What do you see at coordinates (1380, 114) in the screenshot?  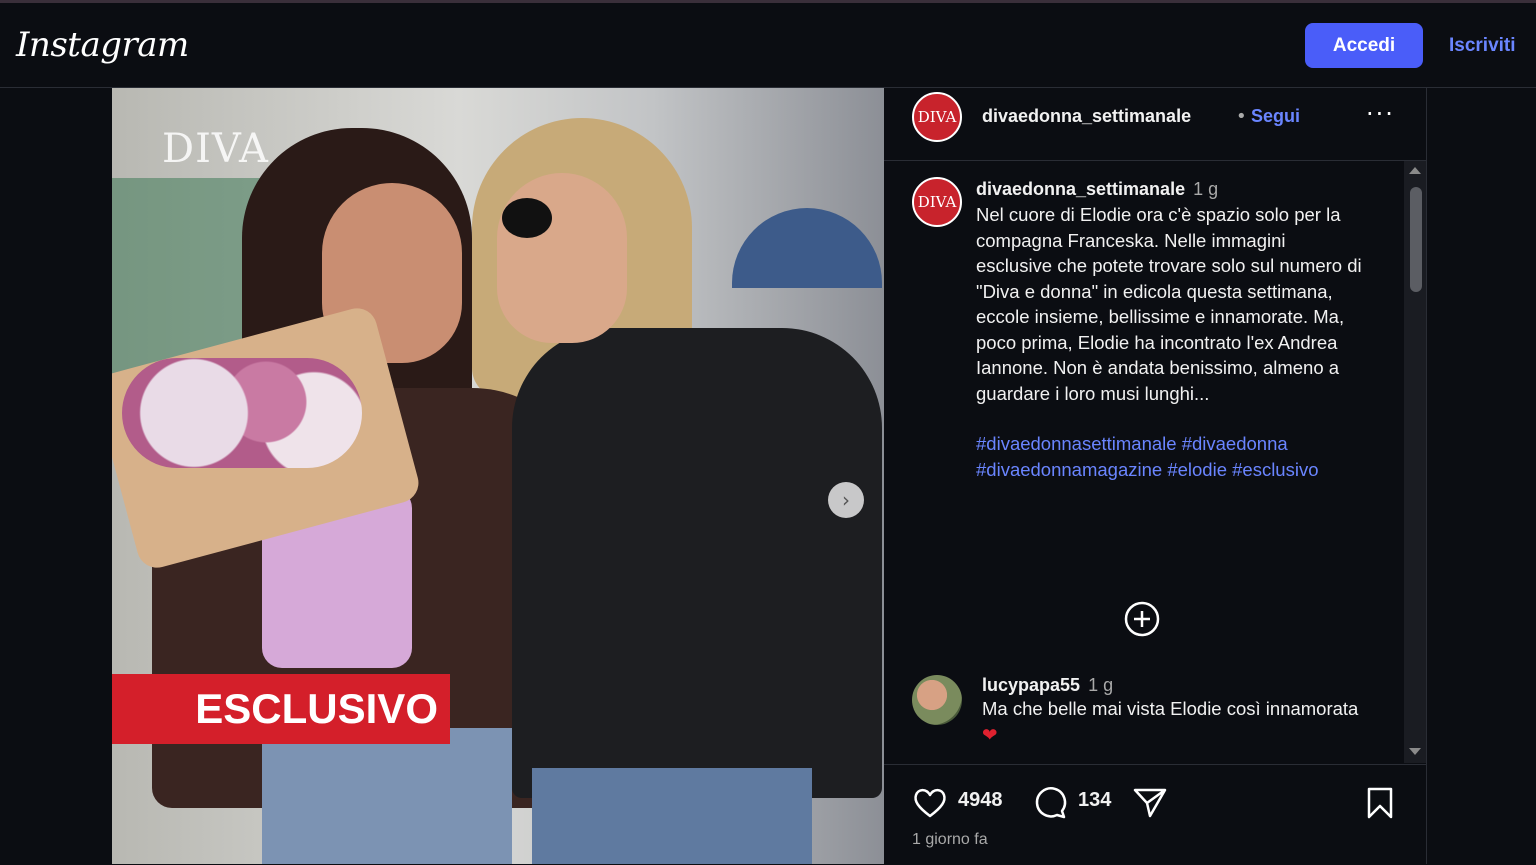 I see `more-options-icon: ···` at bounding box center [1380, 114].